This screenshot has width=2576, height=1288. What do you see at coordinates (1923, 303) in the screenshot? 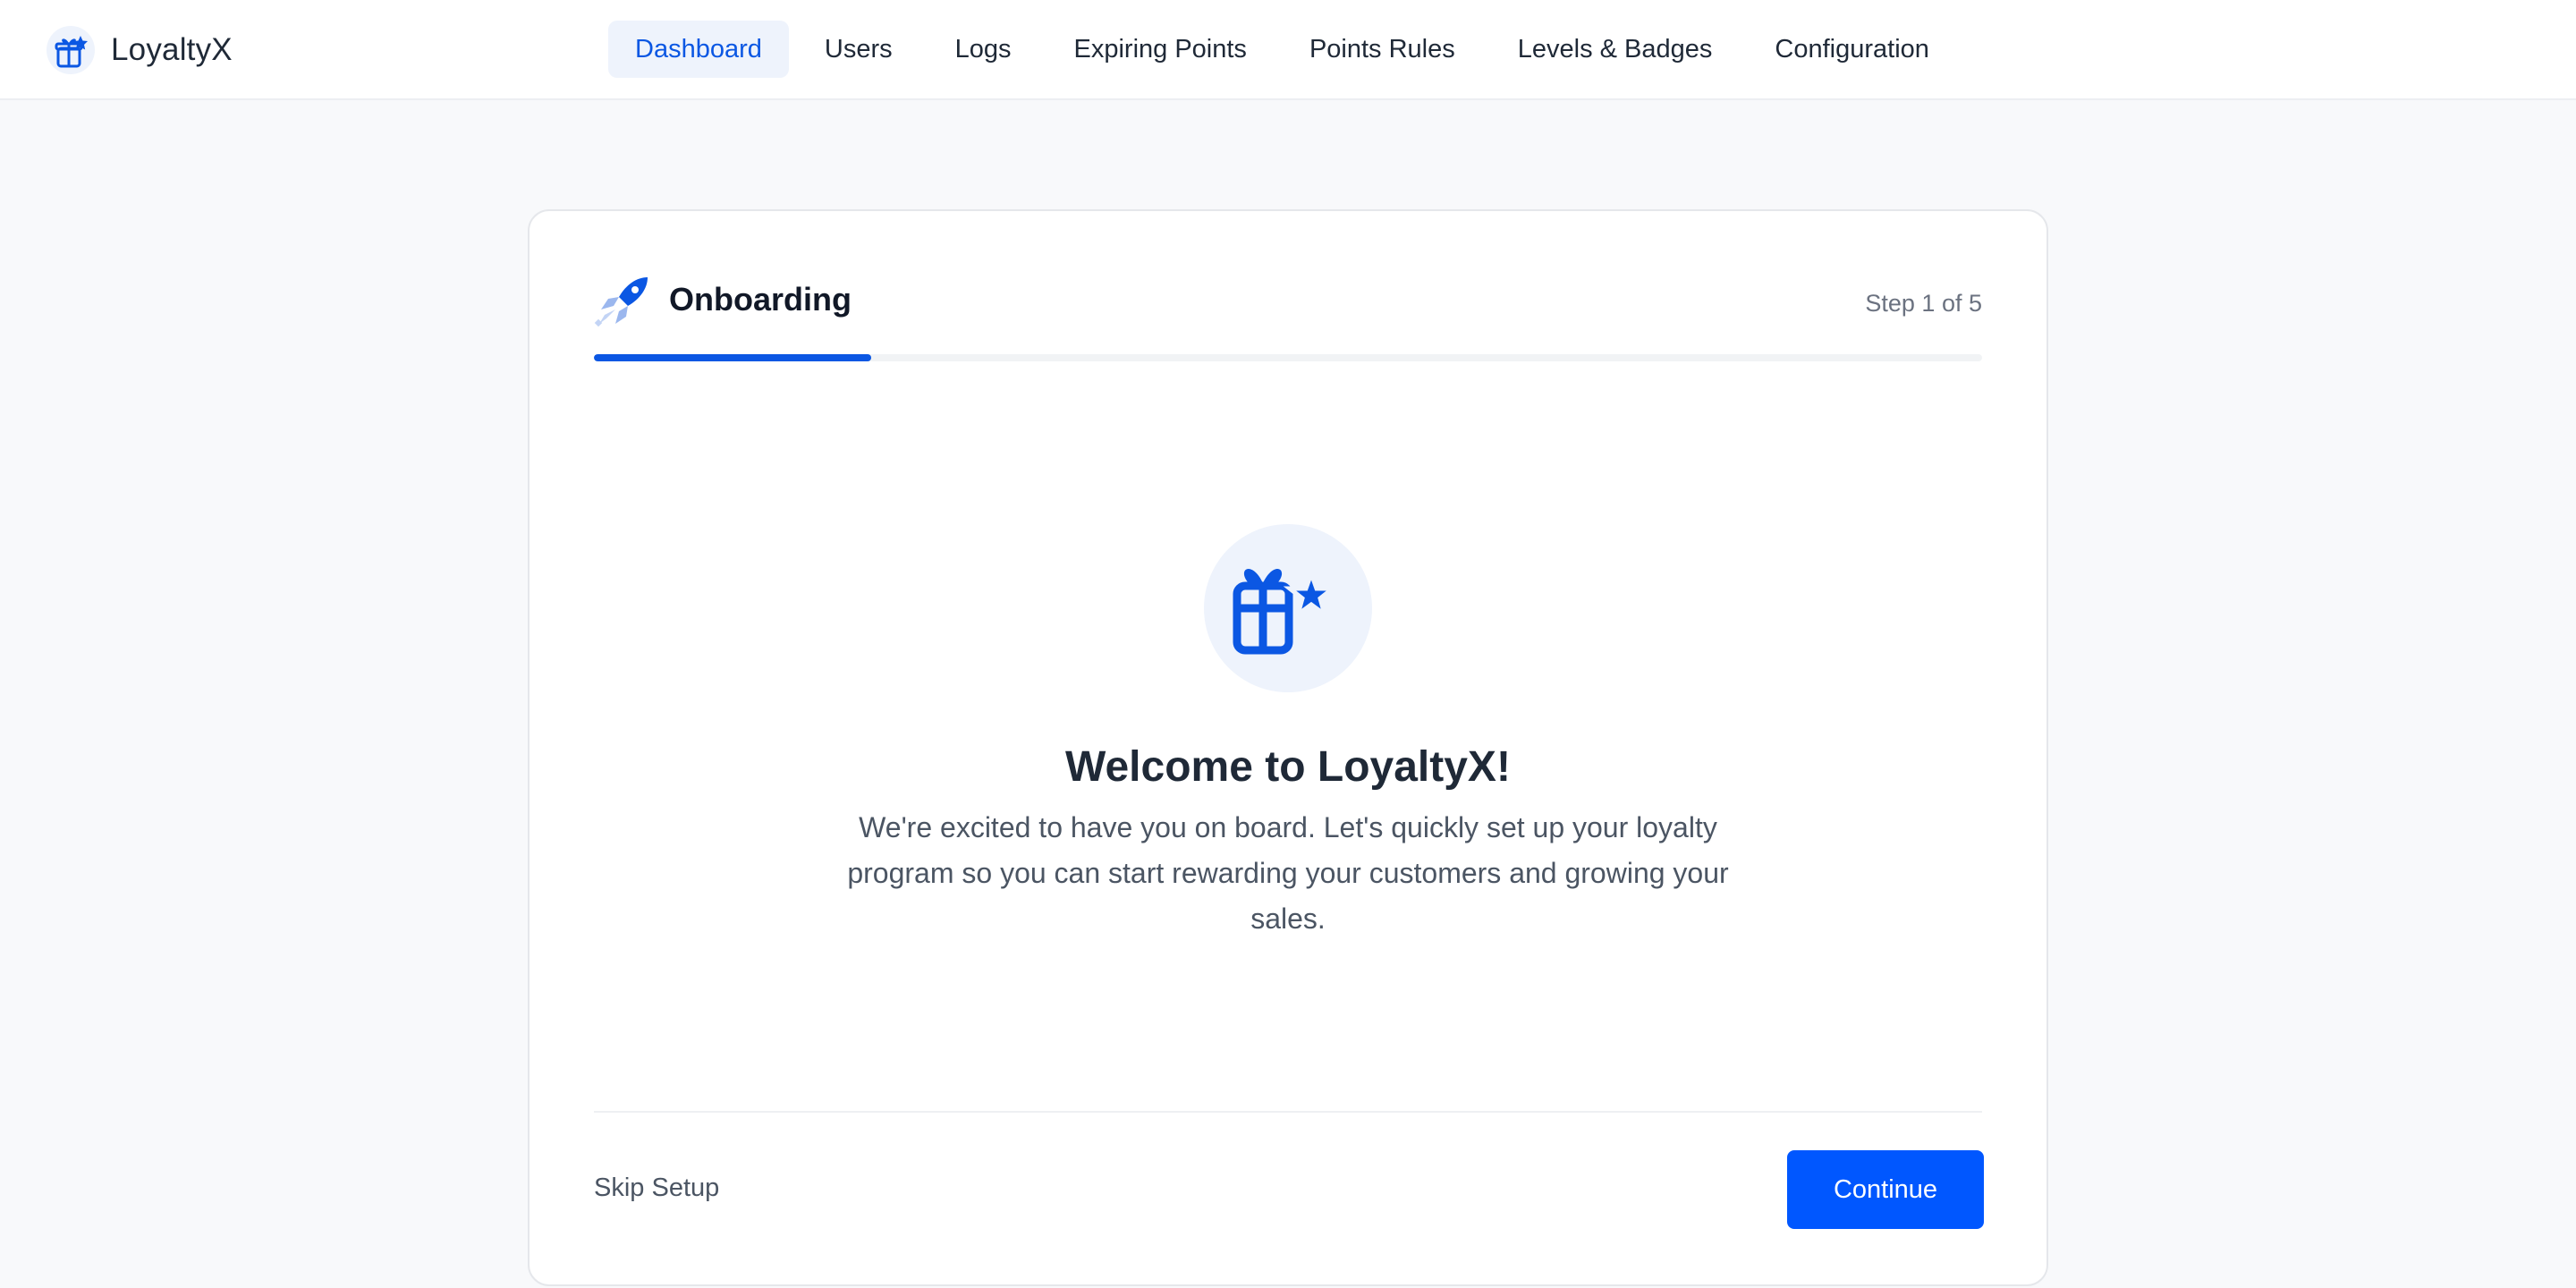
I see `step-indicator: Step 1 of 5` at bounding box center [1923, 303].